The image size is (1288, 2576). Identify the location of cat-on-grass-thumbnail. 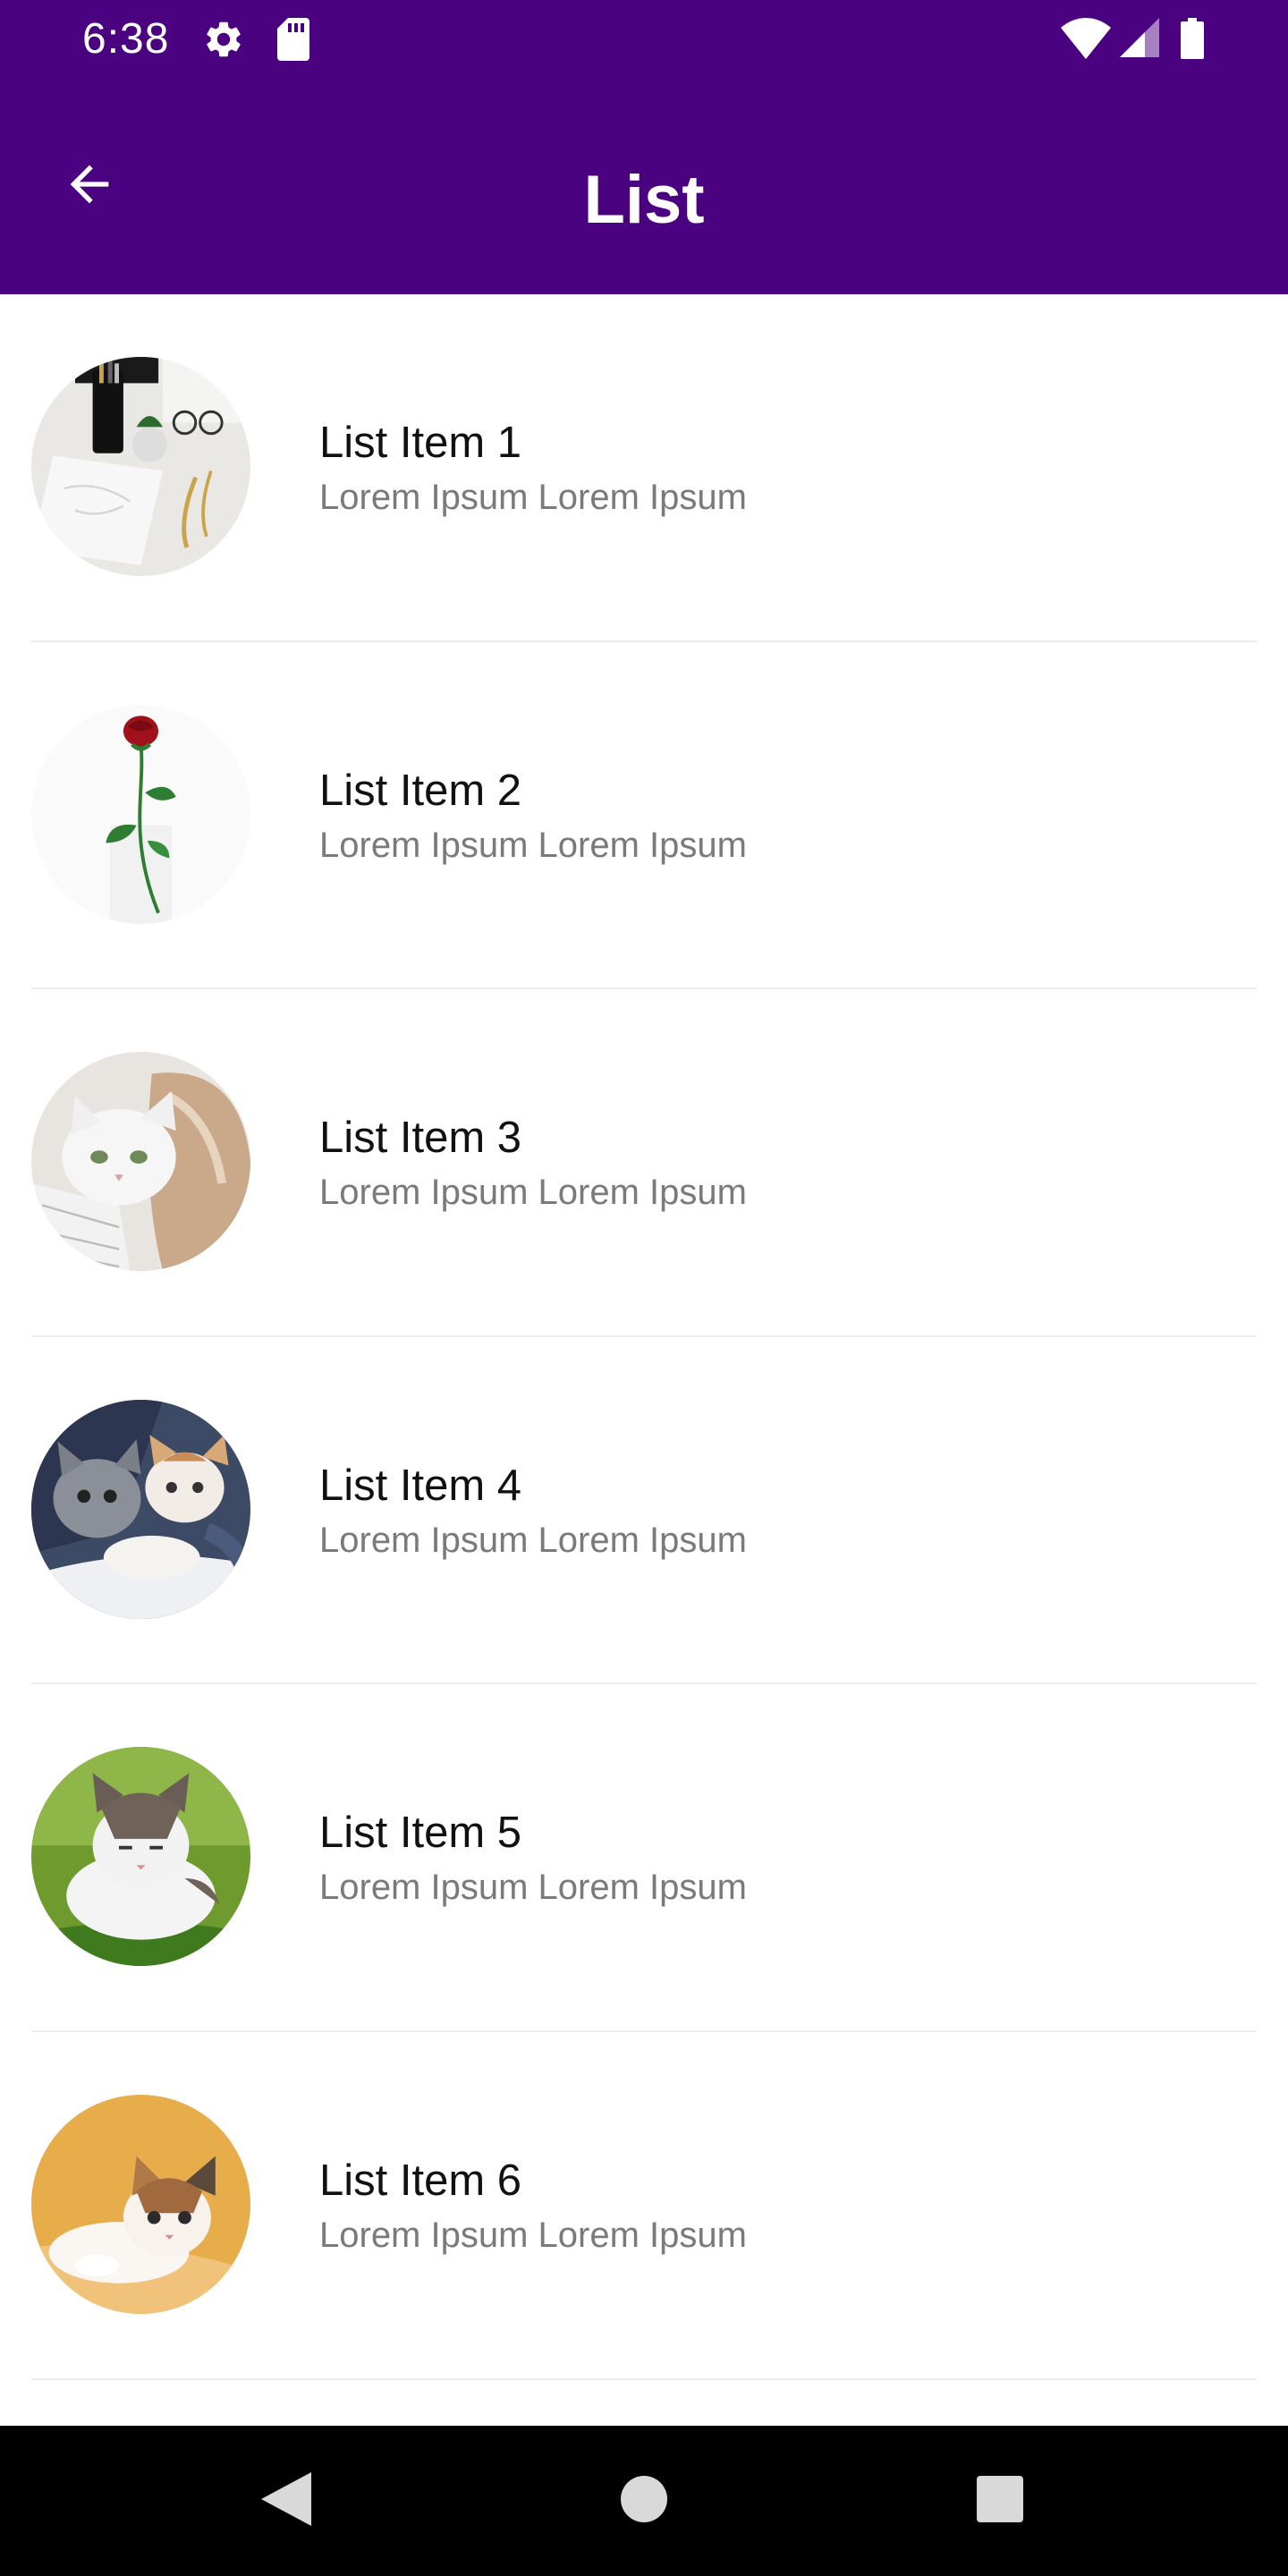
(140, 1857).